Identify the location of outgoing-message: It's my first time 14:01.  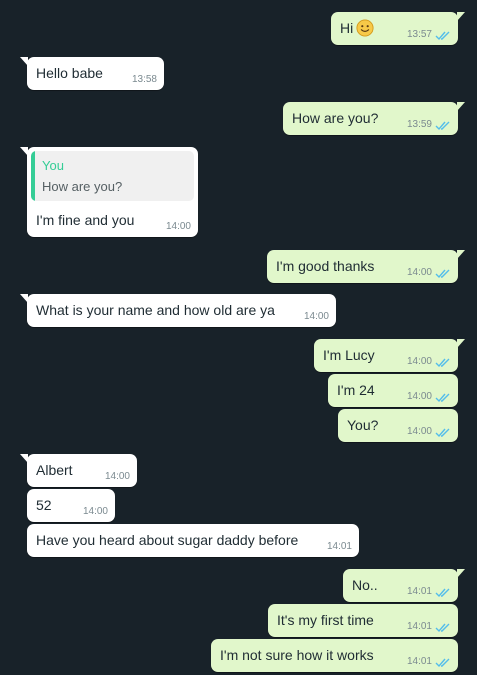
(363, 620).